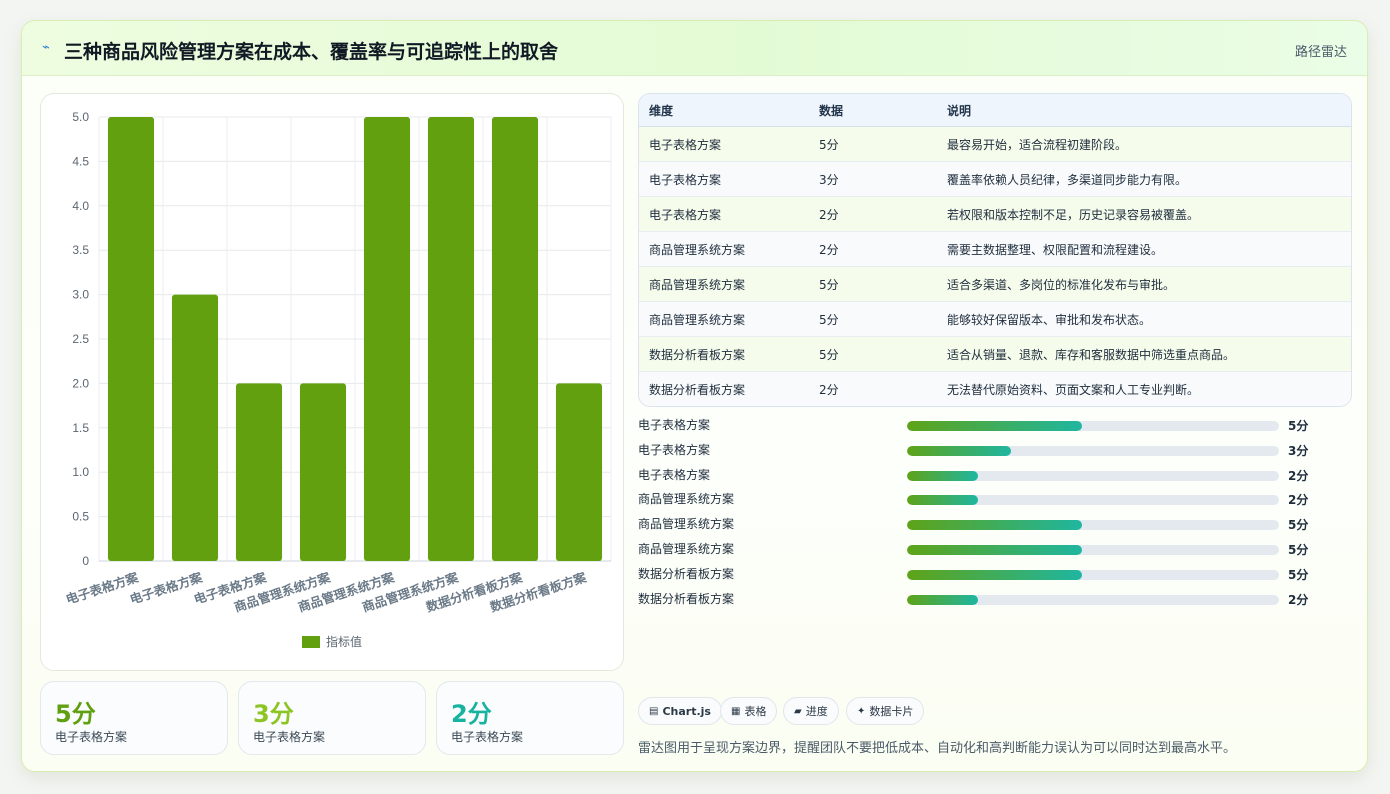  I want to click on y-tick-label: 4.0, so click(80, 206).